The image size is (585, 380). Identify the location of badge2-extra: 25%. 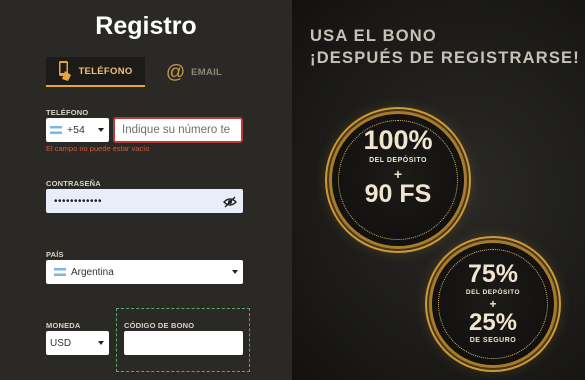
(493, 322).